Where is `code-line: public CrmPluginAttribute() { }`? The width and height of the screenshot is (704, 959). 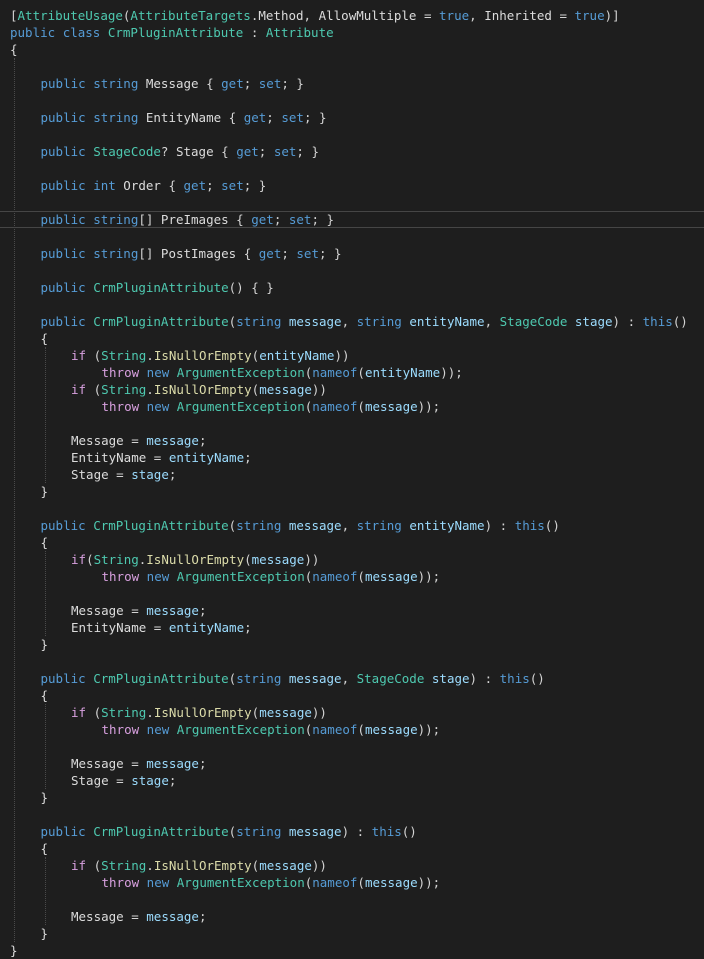 code-line: public CrmPluginAttribute() { } is located at coordinates (352, 287).